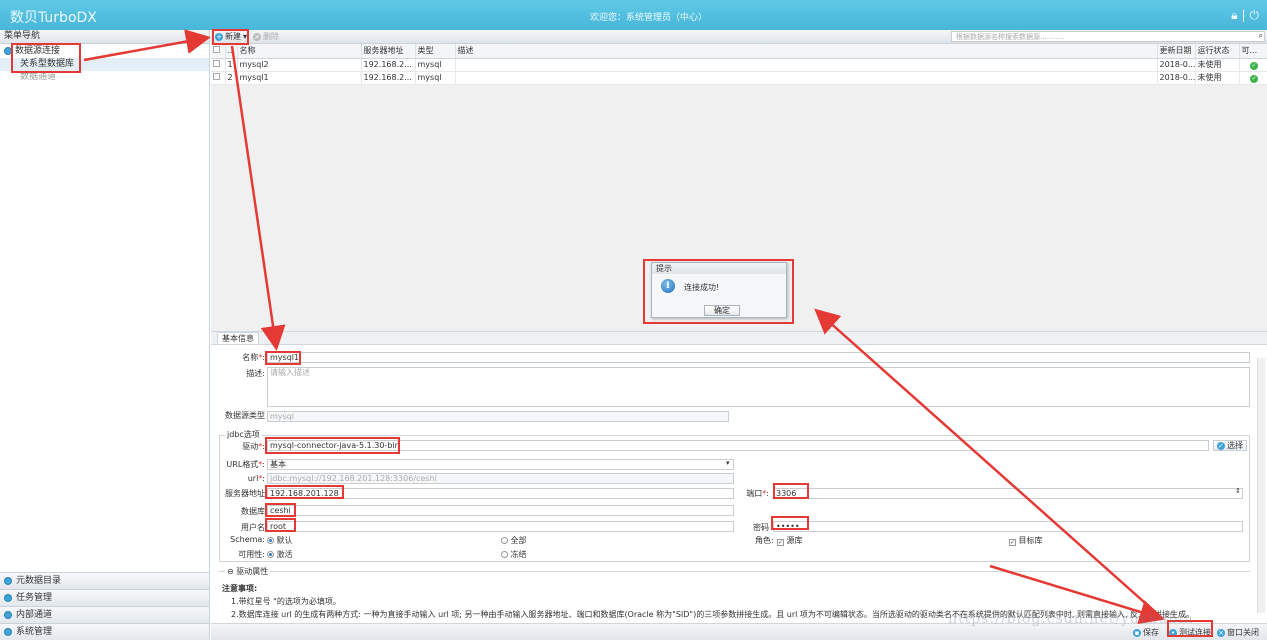 The image size is (1267, 640). What do you see at coordinates (734, 571) in the screenshot?
I see `driver-props-fieldset` at bounding box center [734, 571].